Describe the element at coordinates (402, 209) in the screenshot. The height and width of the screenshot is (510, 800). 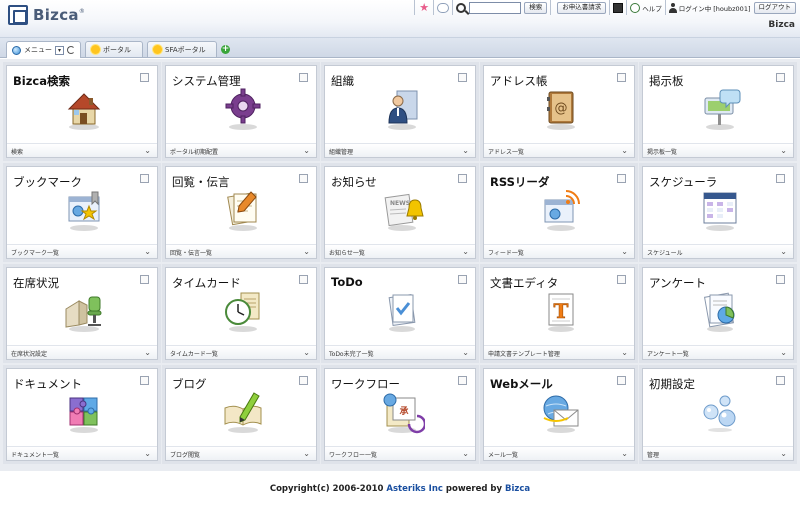
I see `news-bell-icon: NEWS` at that location.